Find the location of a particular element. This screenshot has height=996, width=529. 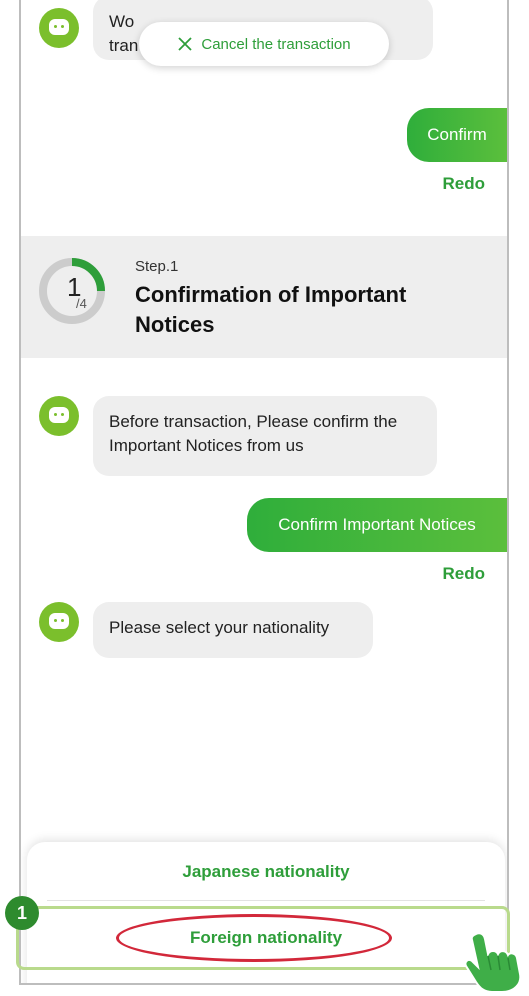

options-divider is located at coordinates (266, 900).